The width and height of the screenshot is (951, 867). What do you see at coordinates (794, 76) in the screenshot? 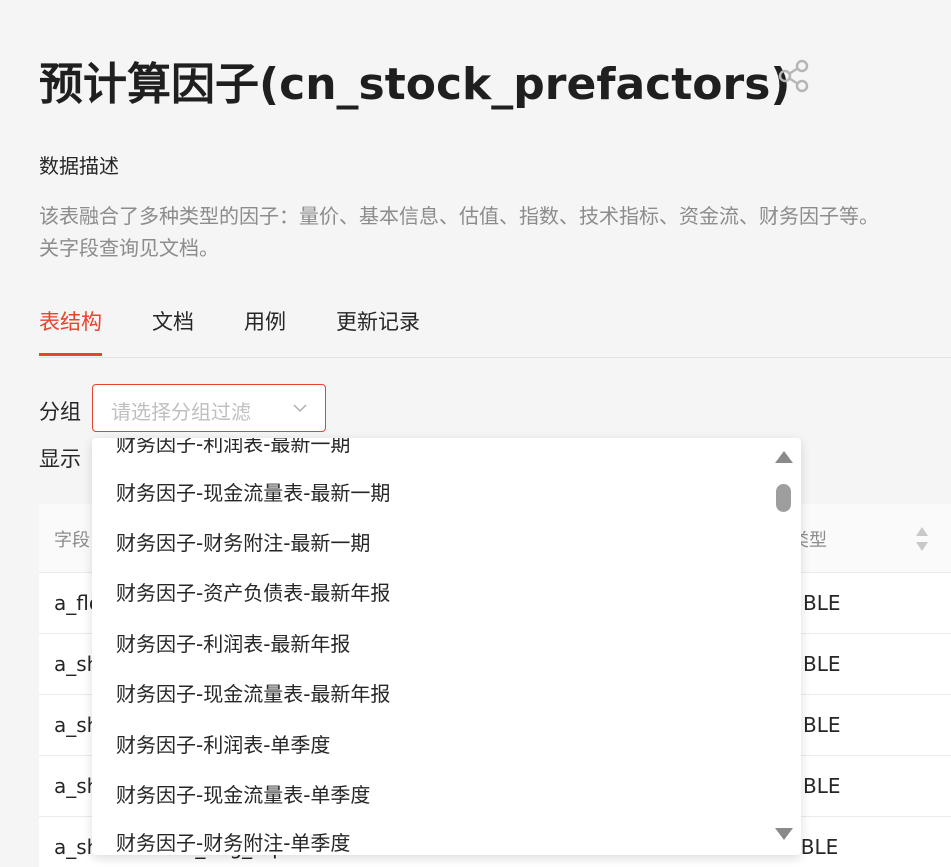
I see `share-icon` at bounding box center [794, 76].